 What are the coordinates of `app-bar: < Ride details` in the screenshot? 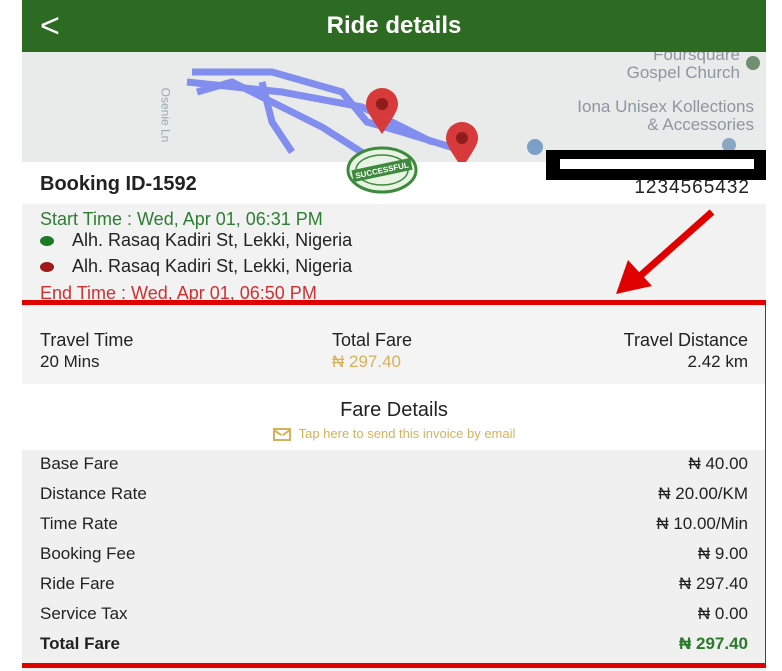 It's located at (394, 26).